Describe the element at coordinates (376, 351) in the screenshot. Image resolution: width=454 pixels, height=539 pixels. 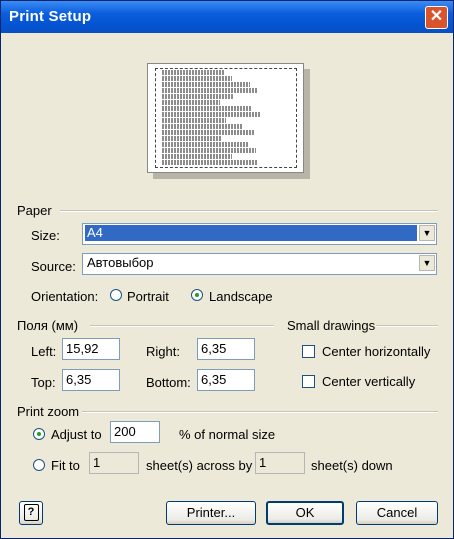
I see `center-horizontally-label: Center horizontally` at that location.